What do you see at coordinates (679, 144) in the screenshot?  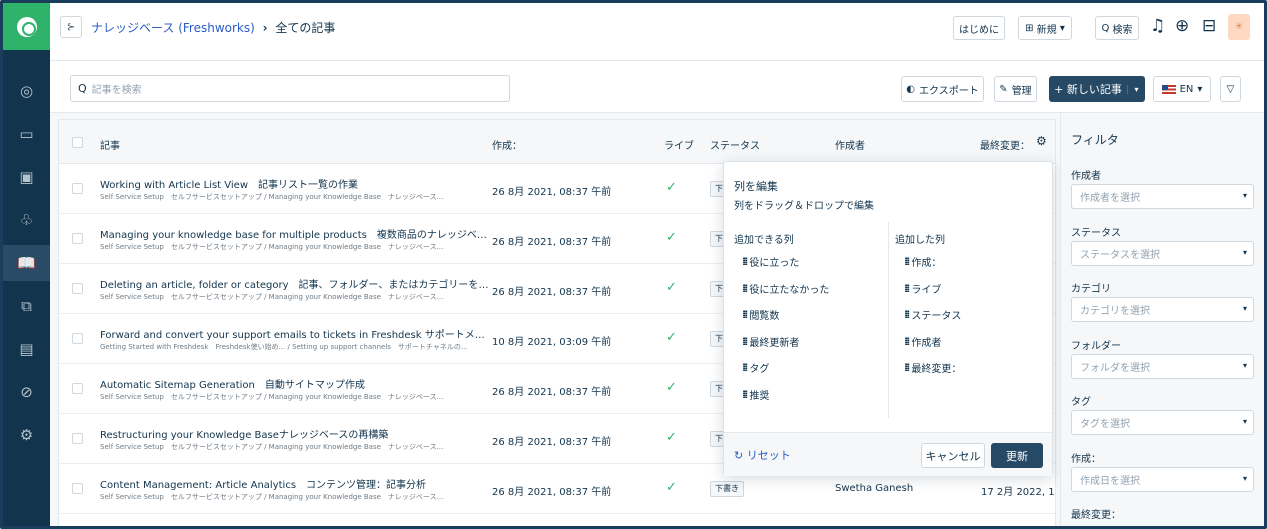 I see `column-live: ライブ` at bounding box center [679, 144].